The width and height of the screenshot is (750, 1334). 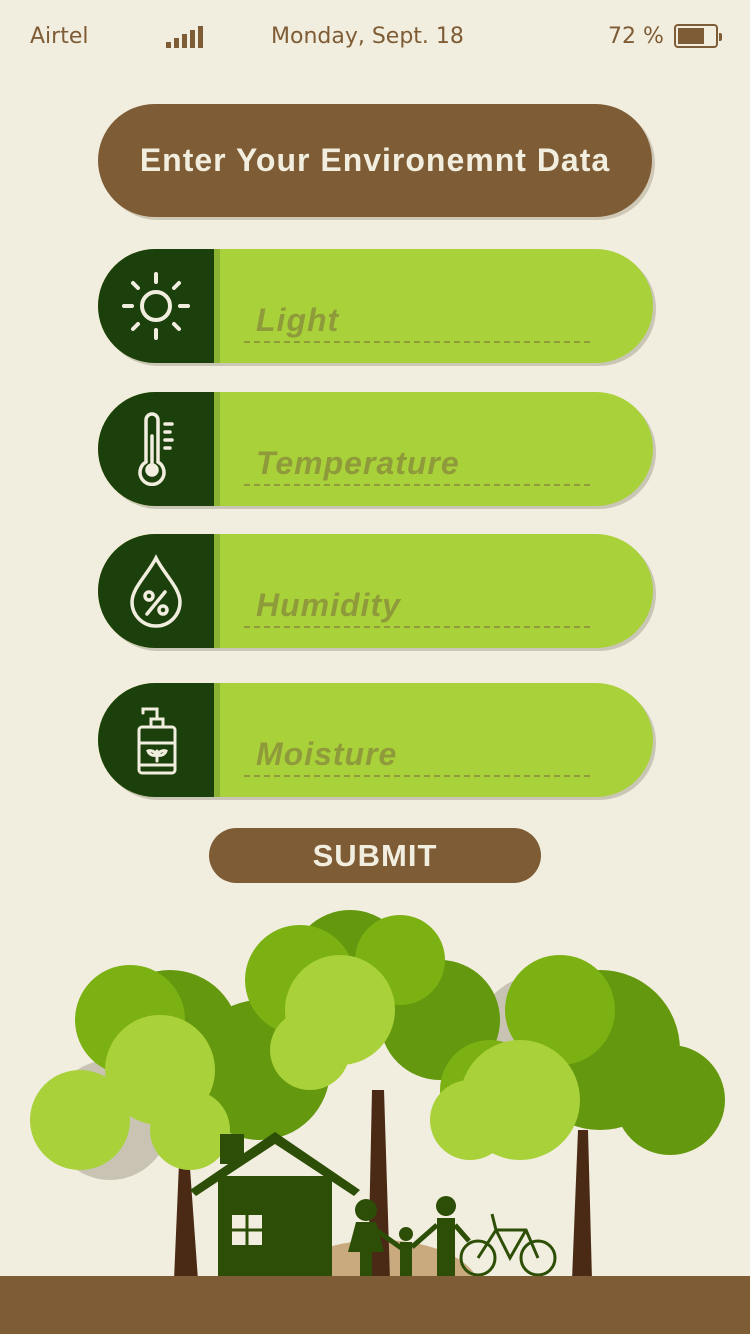 What do you see at coordinates (159, 306) in the screenshot?
I see `sun-icon` at bounding box center [159, 306].